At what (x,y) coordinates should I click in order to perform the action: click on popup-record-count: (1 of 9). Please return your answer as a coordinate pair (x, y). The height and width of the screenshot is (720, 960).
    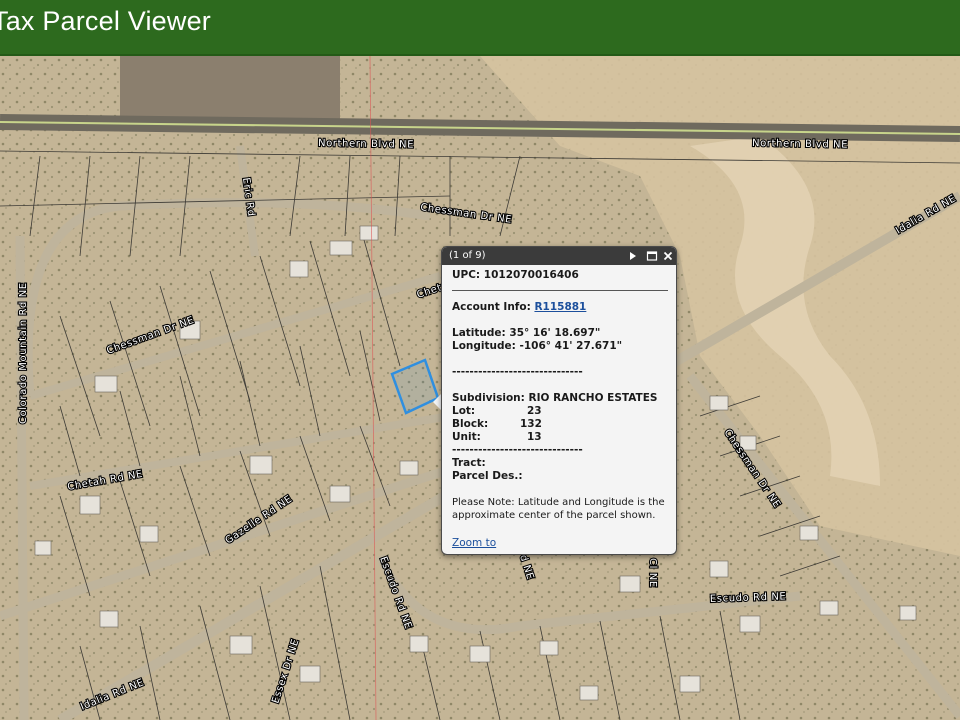
    Looking at the image, I should click on (467, 255).